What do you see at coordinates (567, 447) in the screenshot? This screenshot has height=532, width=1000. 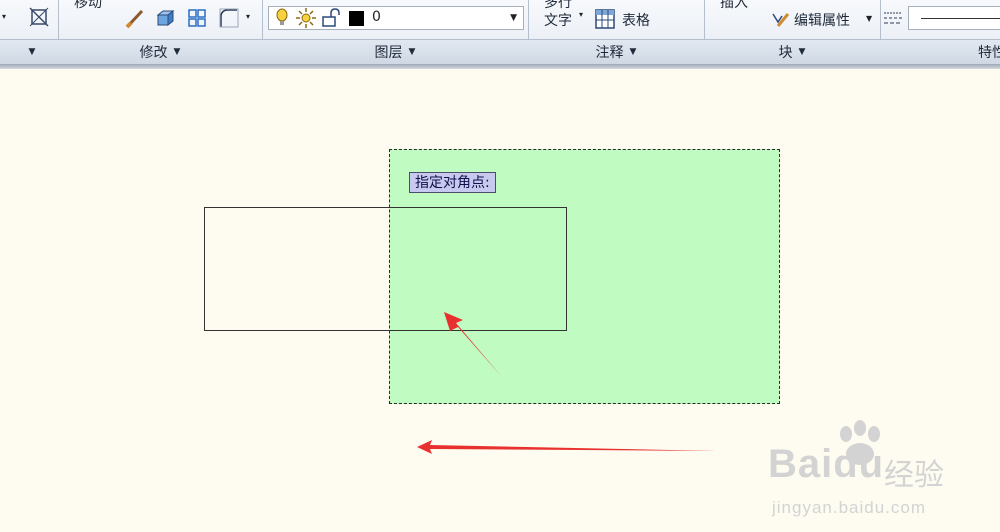 I see `red-arrow-horizontal-icon` at bounding box center [567, 447].